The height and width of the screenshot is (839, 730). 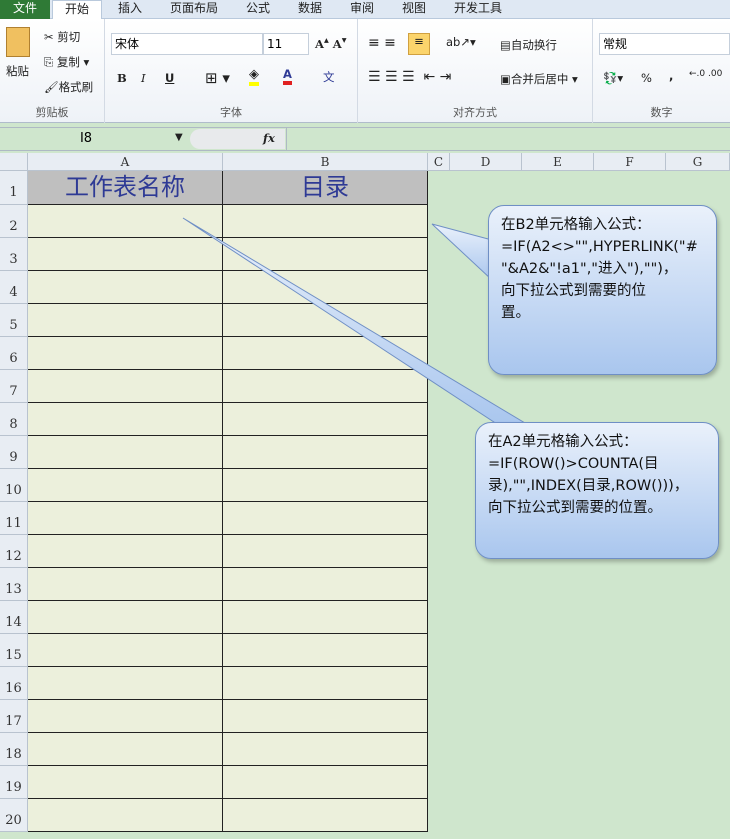 What do you see at coordinates (357, 322) in the screenshot?
I see `callout-pointers` at bounding box center [357, 322].